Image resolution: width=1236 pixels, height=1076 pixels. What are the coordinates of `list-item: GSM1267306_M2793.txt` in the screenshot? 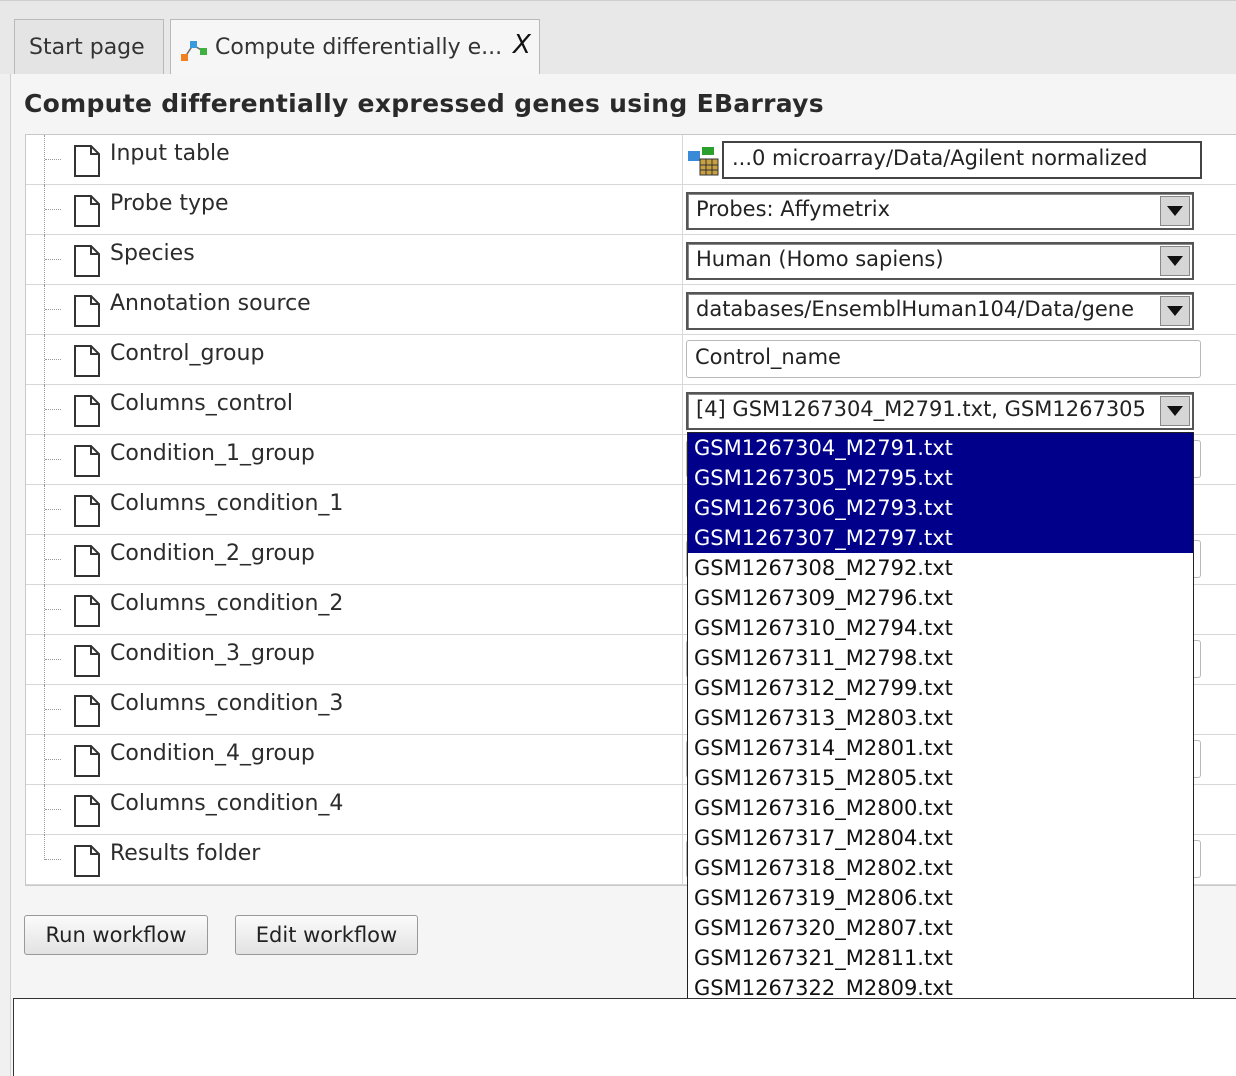 It's located at (940, 508).